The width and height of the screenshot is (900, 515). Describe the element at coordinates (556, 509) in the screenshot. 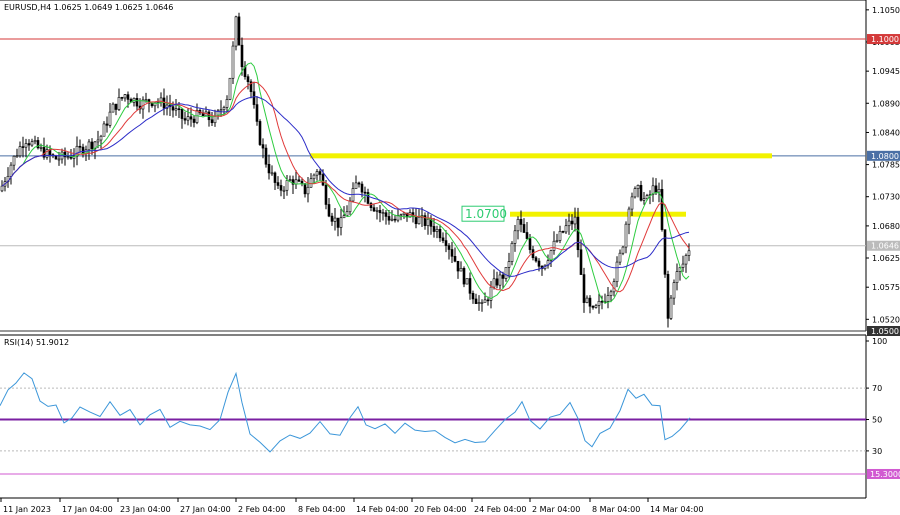

I see `time-tick-label: 2 Mar 04:00` at that location.